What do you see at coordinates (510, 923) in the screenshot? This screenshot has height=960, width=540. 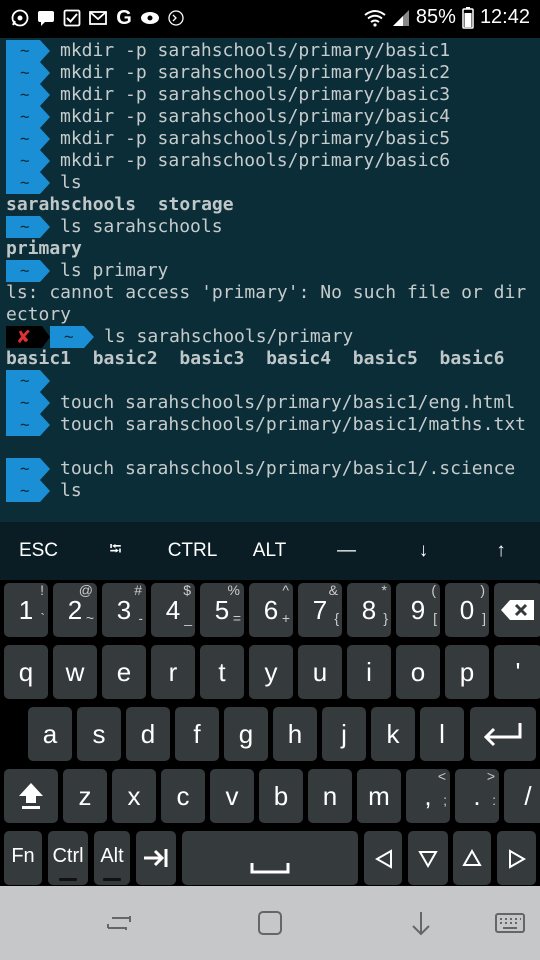 I see `keyboard-switch-icon` at bounding box center [510, 923].